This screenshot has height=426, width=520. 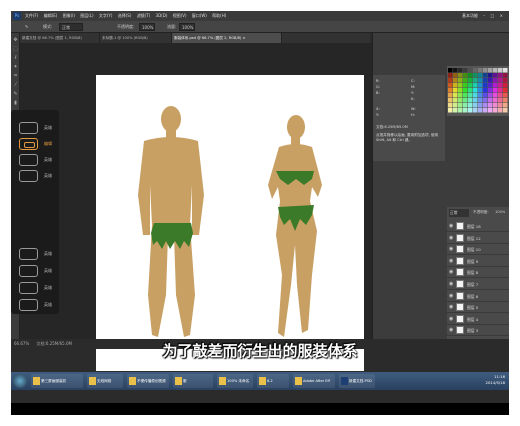 What do you see at coordinates (459, 213) in the screenshot?
I see `layer-blend-select: 正常` at bounding box center [459, 213].